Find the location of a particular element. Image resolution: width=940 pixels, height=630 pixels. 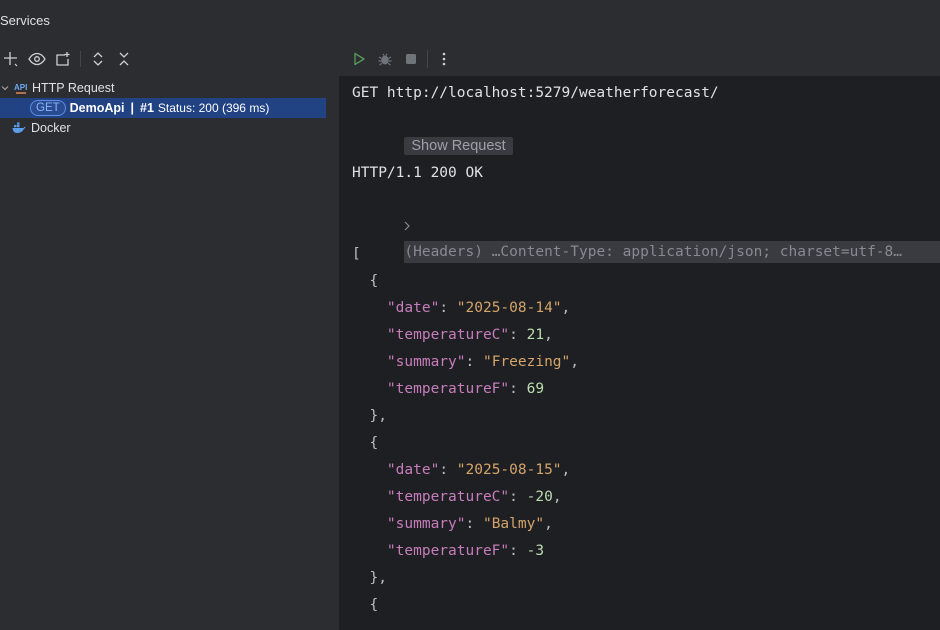

tree-item-label: HTTP Request is located at coordinates (73, 88).